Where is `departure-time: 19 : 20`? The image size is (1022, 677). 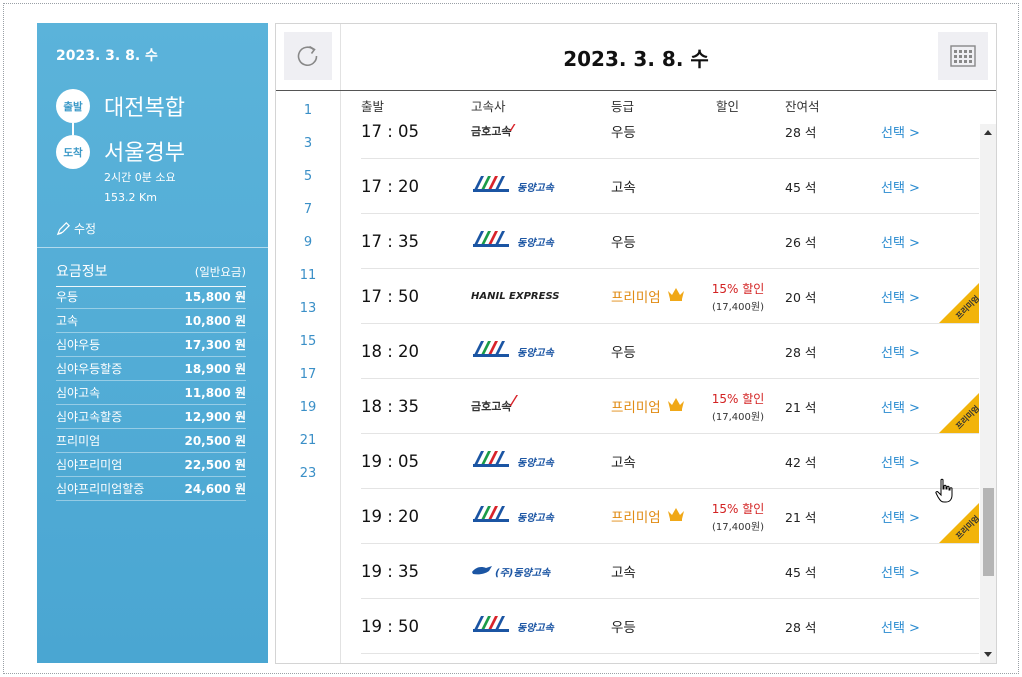
departure-time: 19 : 20 is located at coordinates (390, 516).